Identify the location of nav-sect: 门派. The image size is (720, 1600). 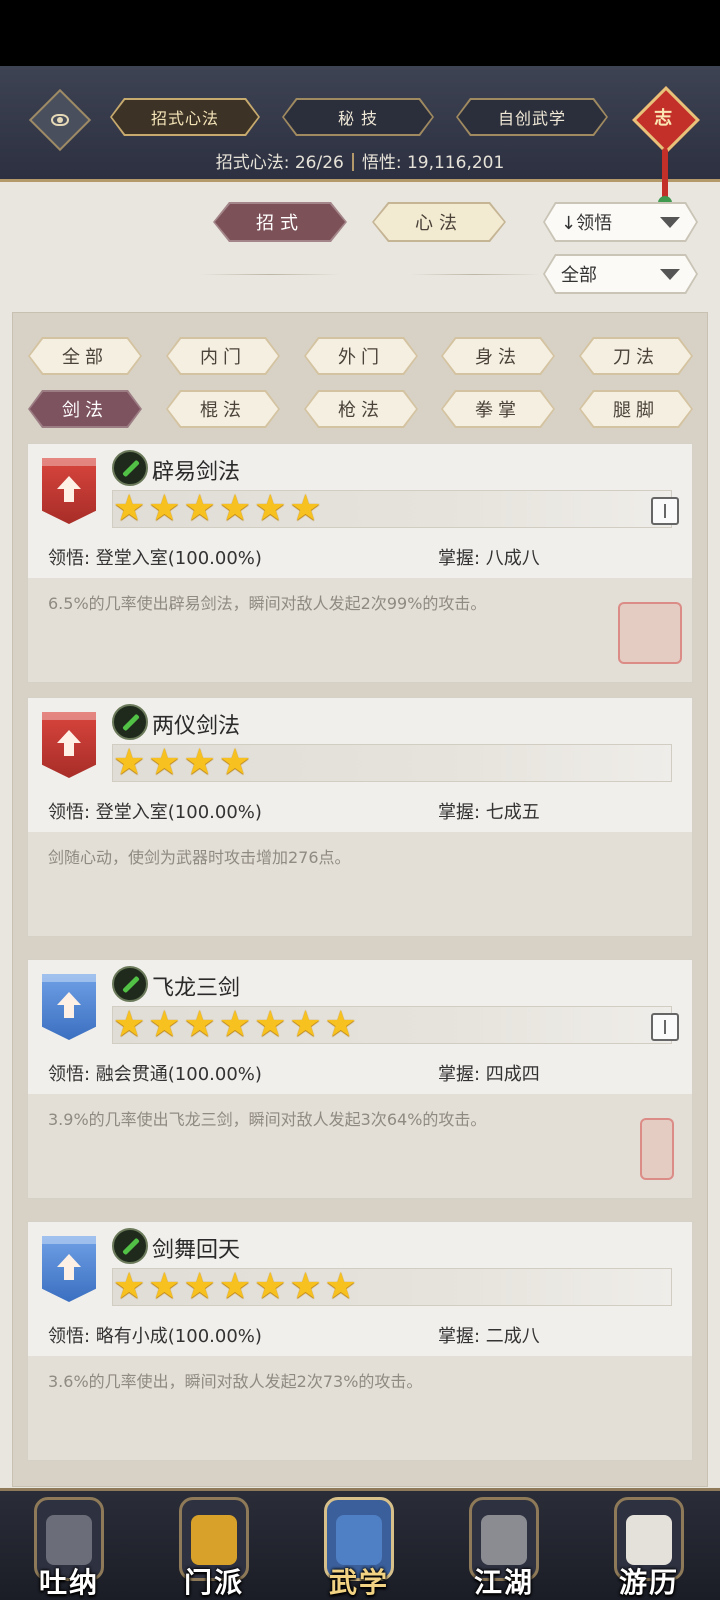
(214, 1542).